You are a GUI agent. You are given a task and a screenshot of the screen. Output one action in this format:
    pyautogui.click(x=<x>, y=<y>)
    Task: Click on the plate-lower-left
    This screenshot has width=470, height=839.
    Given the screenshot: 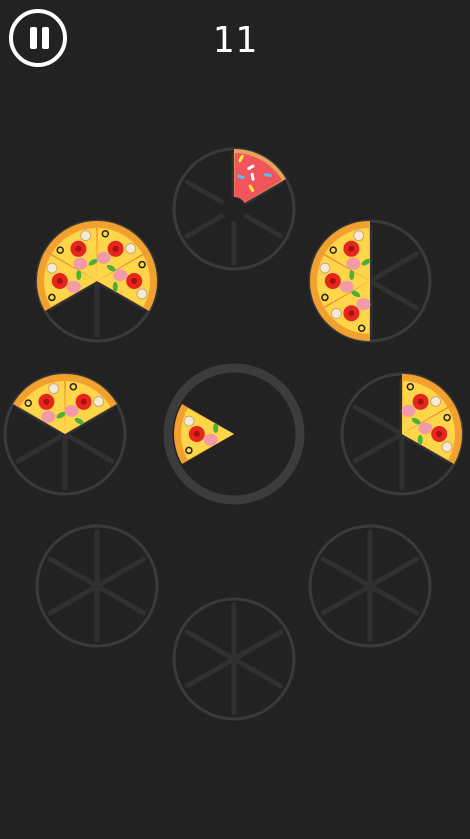 What is the action you would take?
    pyautogui.click(x=97, y=586)
    